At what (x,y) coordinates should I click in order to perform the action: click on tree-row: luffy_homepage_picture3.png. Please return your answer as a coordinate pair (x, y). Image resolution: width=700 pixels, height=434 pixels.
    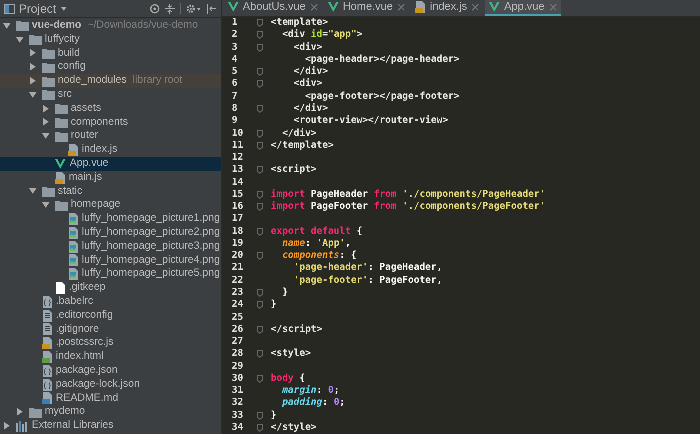
    Looking at the image, I should click on (110, 247).